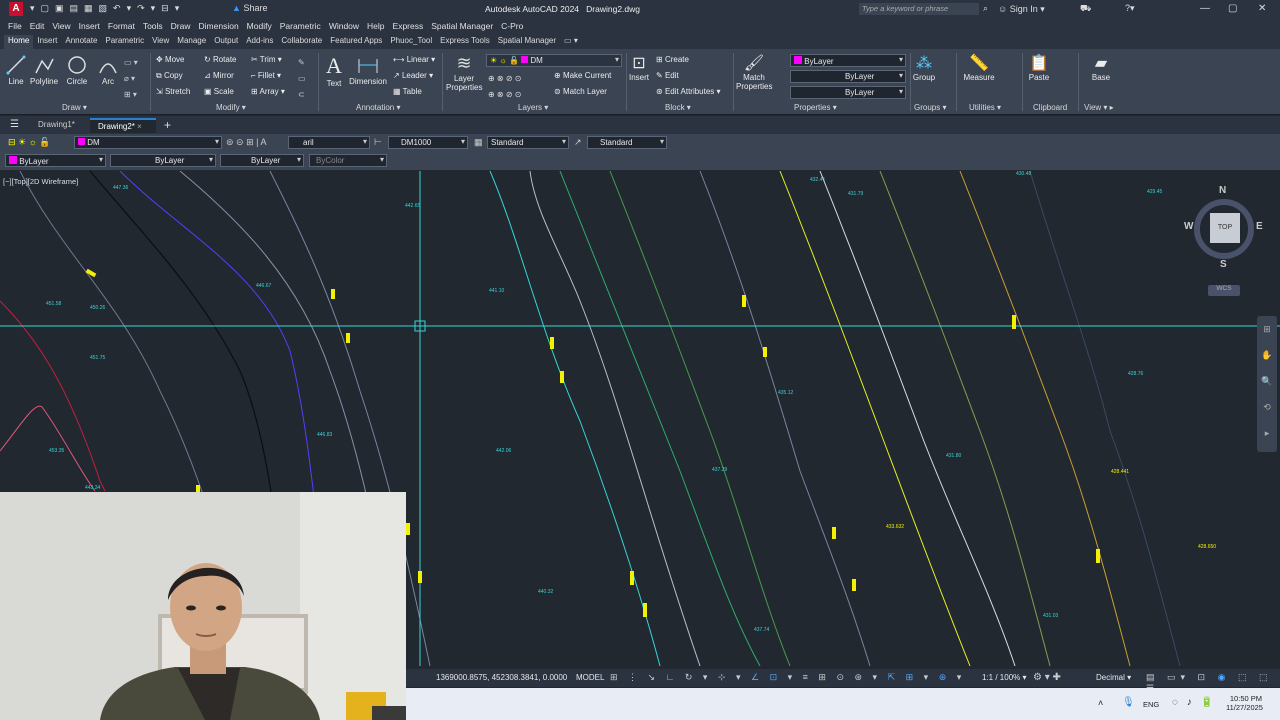 This screenshot has width=1280, height=720. Describe the element at coordinates (29, 142) in the screenshot. I see `layer-toolbar-icons: ⊟ ☀ ☼ 🔓` at that location.